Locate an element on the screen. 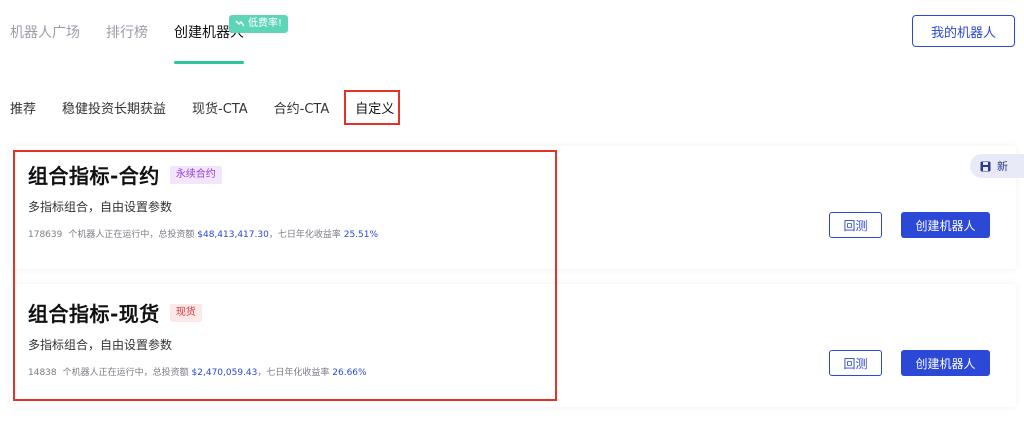  tab-robot-plaza: 机器人广场 is located at coordinates (45, 32).